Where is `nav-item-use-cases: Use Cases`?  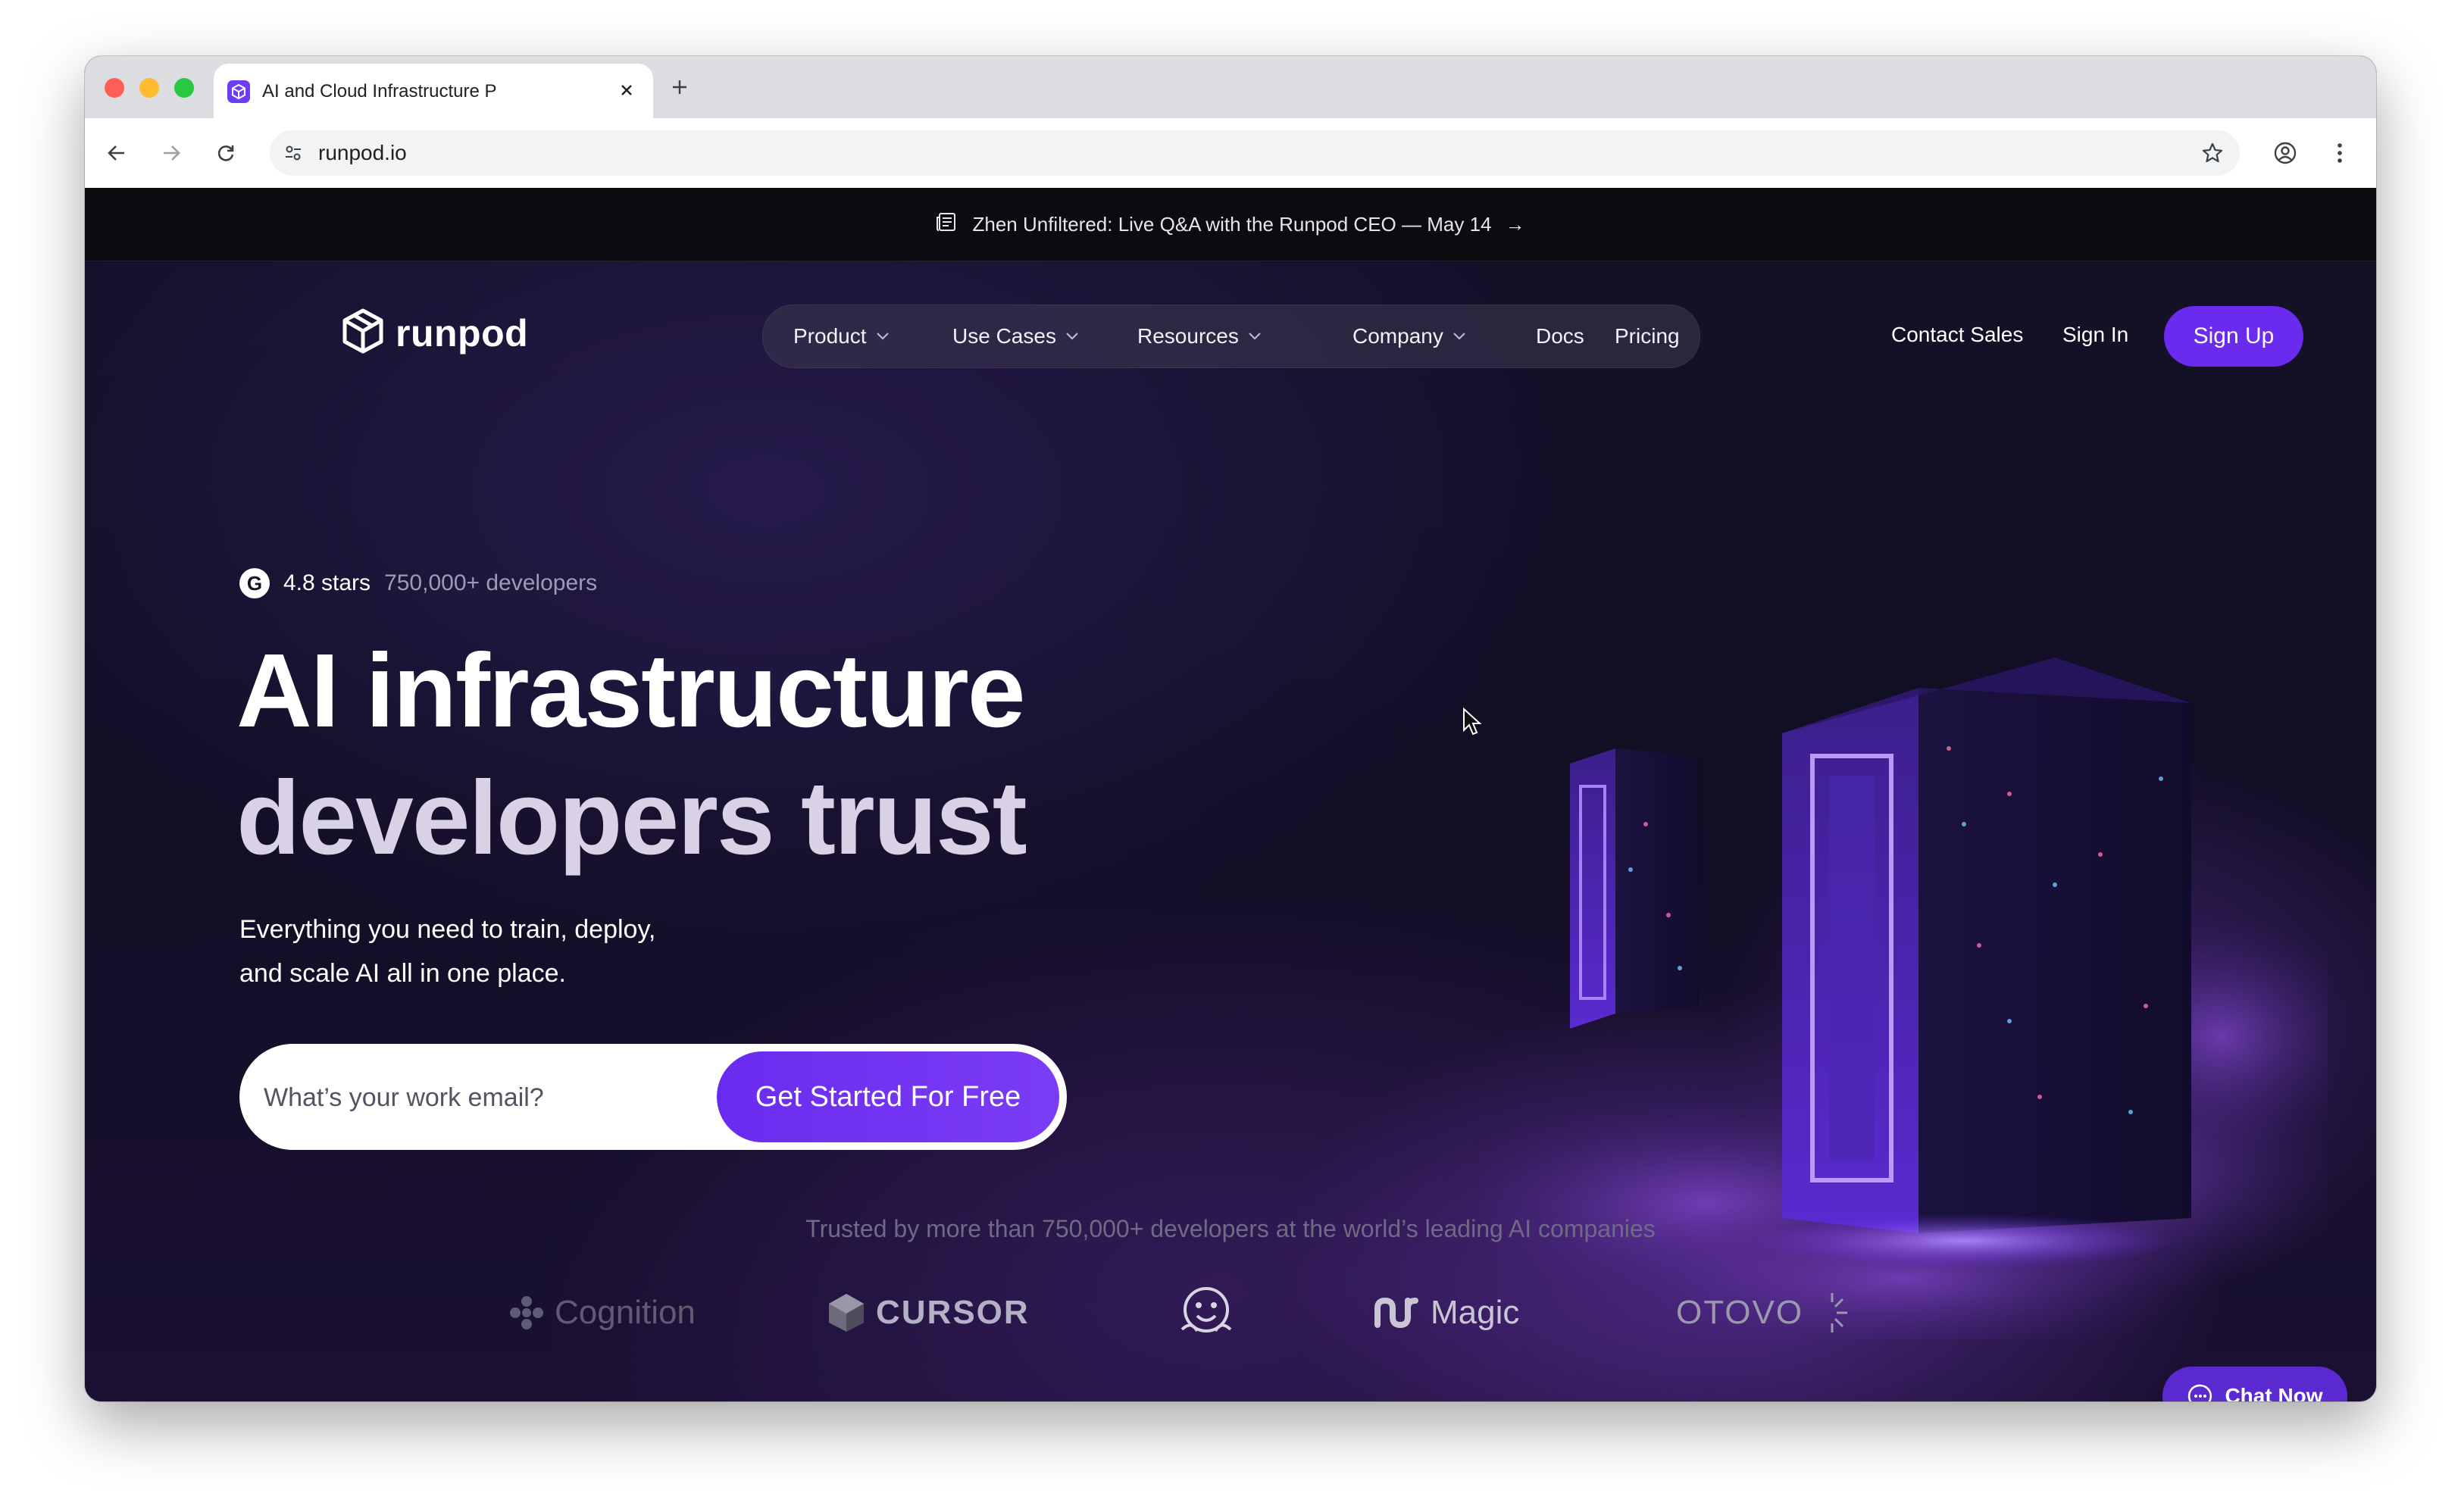
nav-item-use-cases: Use Cases is located at coordinates (1016, 336).